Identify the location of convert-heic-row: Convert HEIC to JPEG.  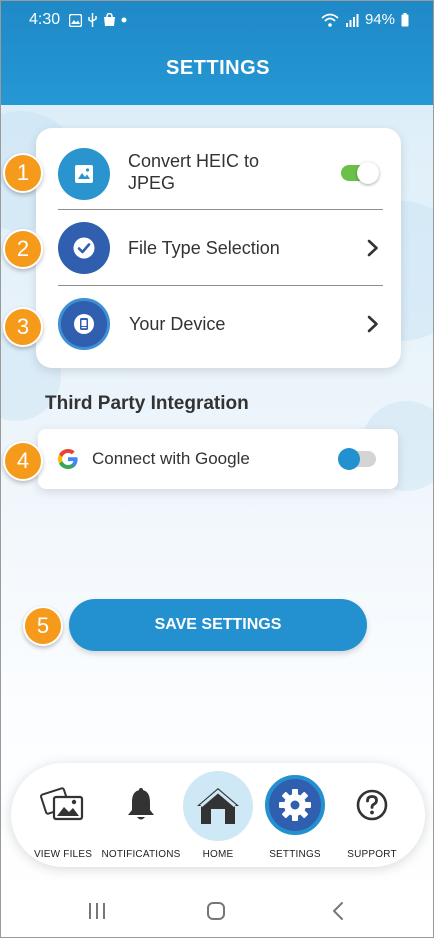
(218, 166).